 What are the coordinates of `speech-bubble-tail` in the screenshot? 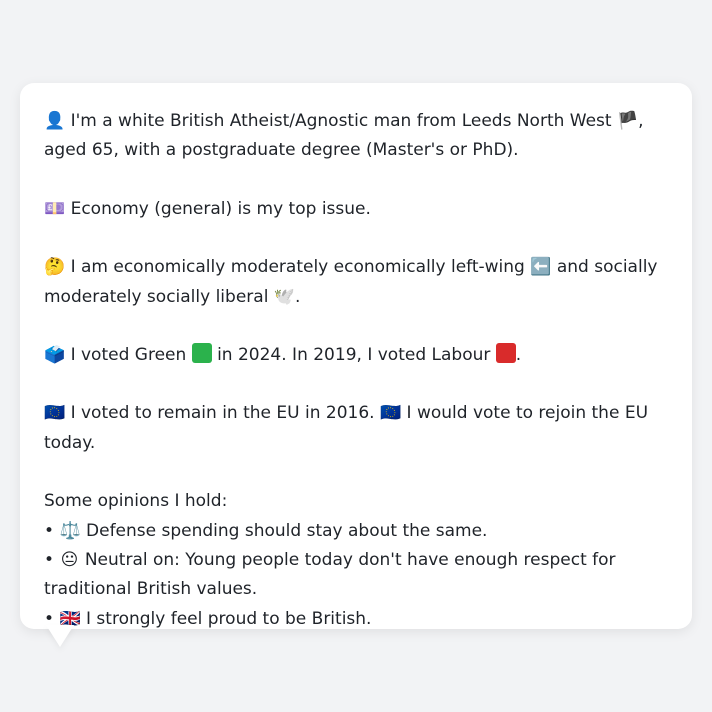 It's located at (60, 636).